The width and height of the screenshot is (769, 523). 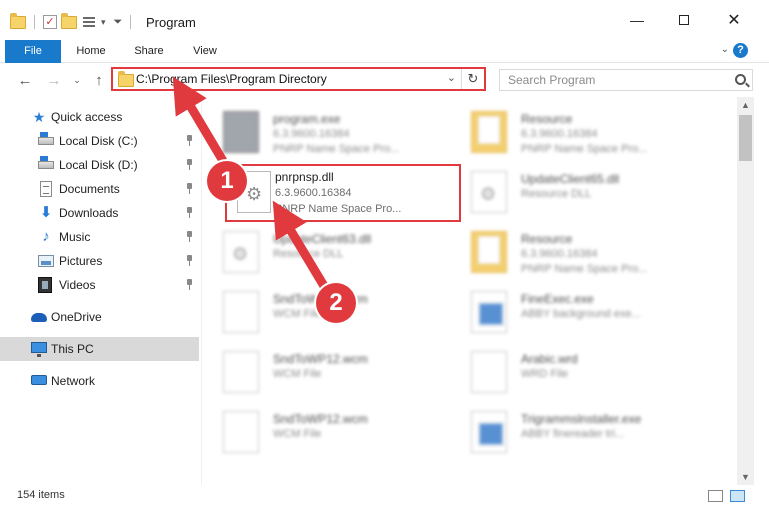 What do you see at coordinates (626, 80) in the screenshot?
I see `search-input: Search Program` at bounding box center [626, 80].